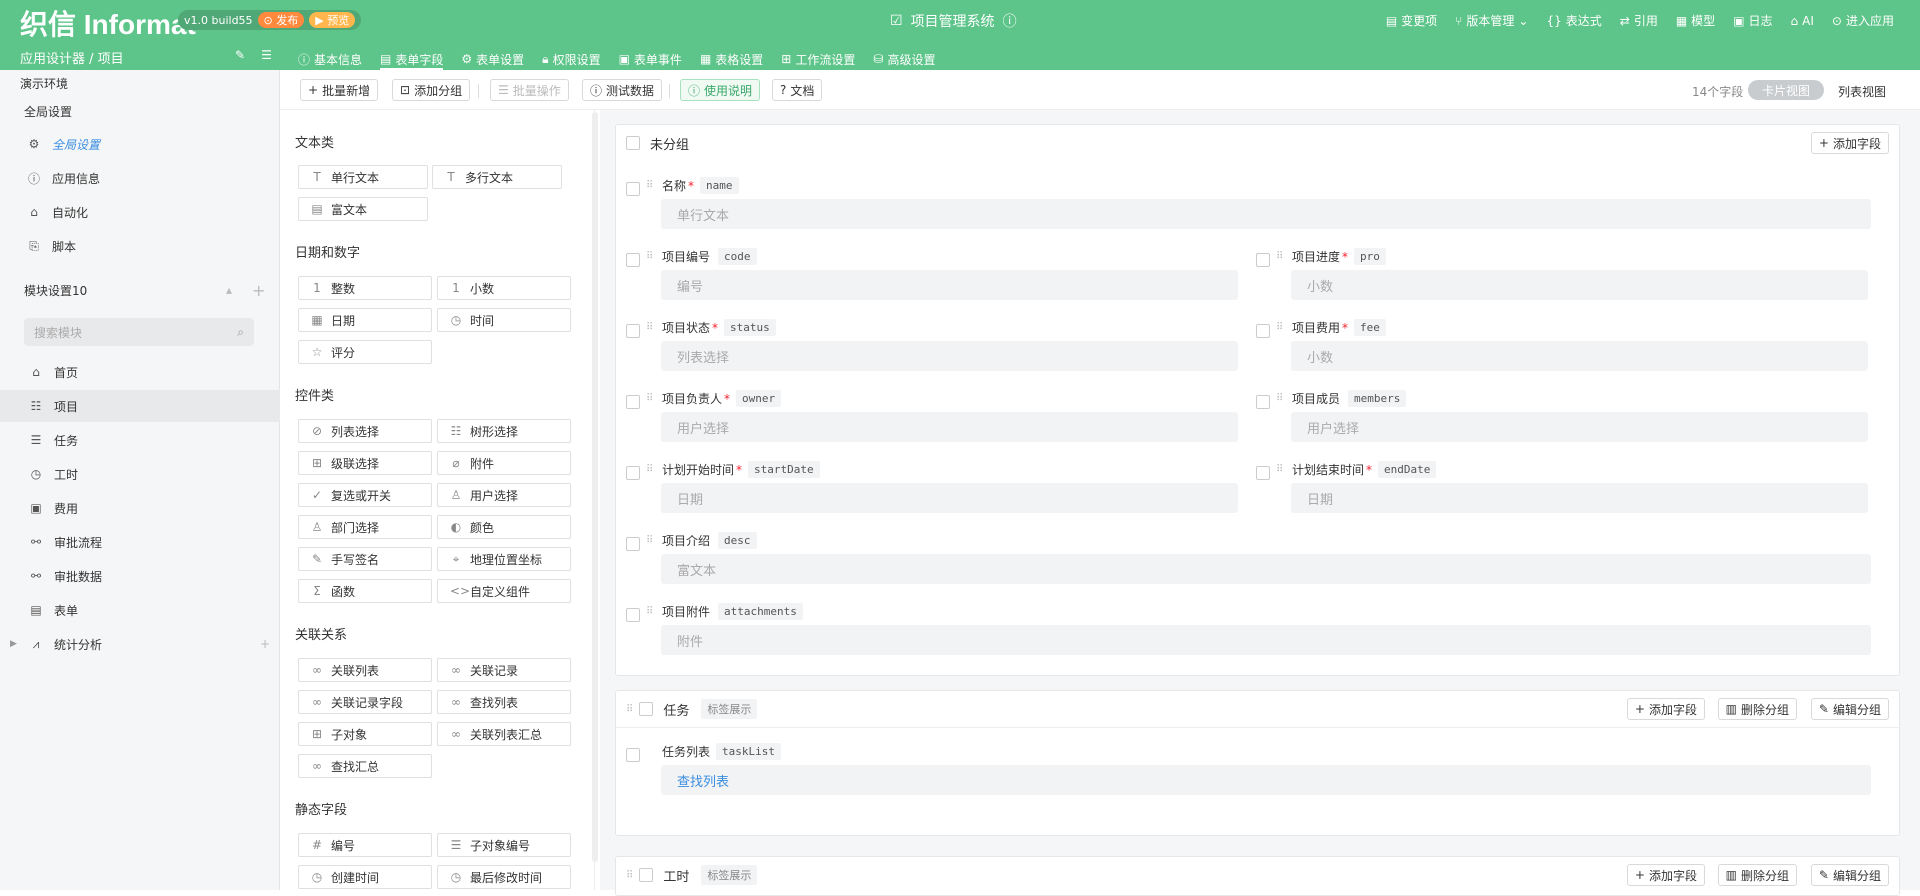  Describe the element at coordinates (934, 418) in the screenshot. I see `form-field: ⠿ 项目负责人 * owner 用户选择` at that location.